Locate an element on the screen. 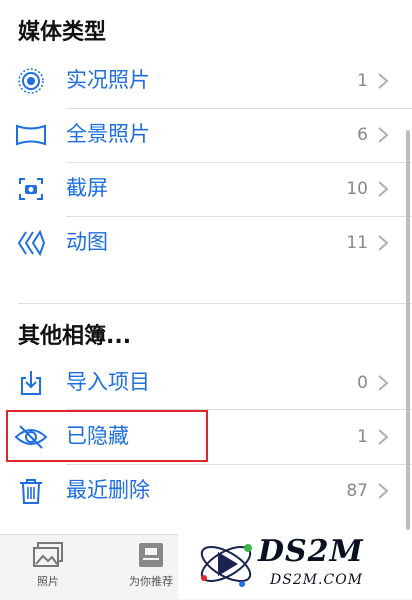 Image resolution: width=412 pixels, height=600 pixels. list-item-imports: 导入项目 0 is located at coordinates (206, 383).